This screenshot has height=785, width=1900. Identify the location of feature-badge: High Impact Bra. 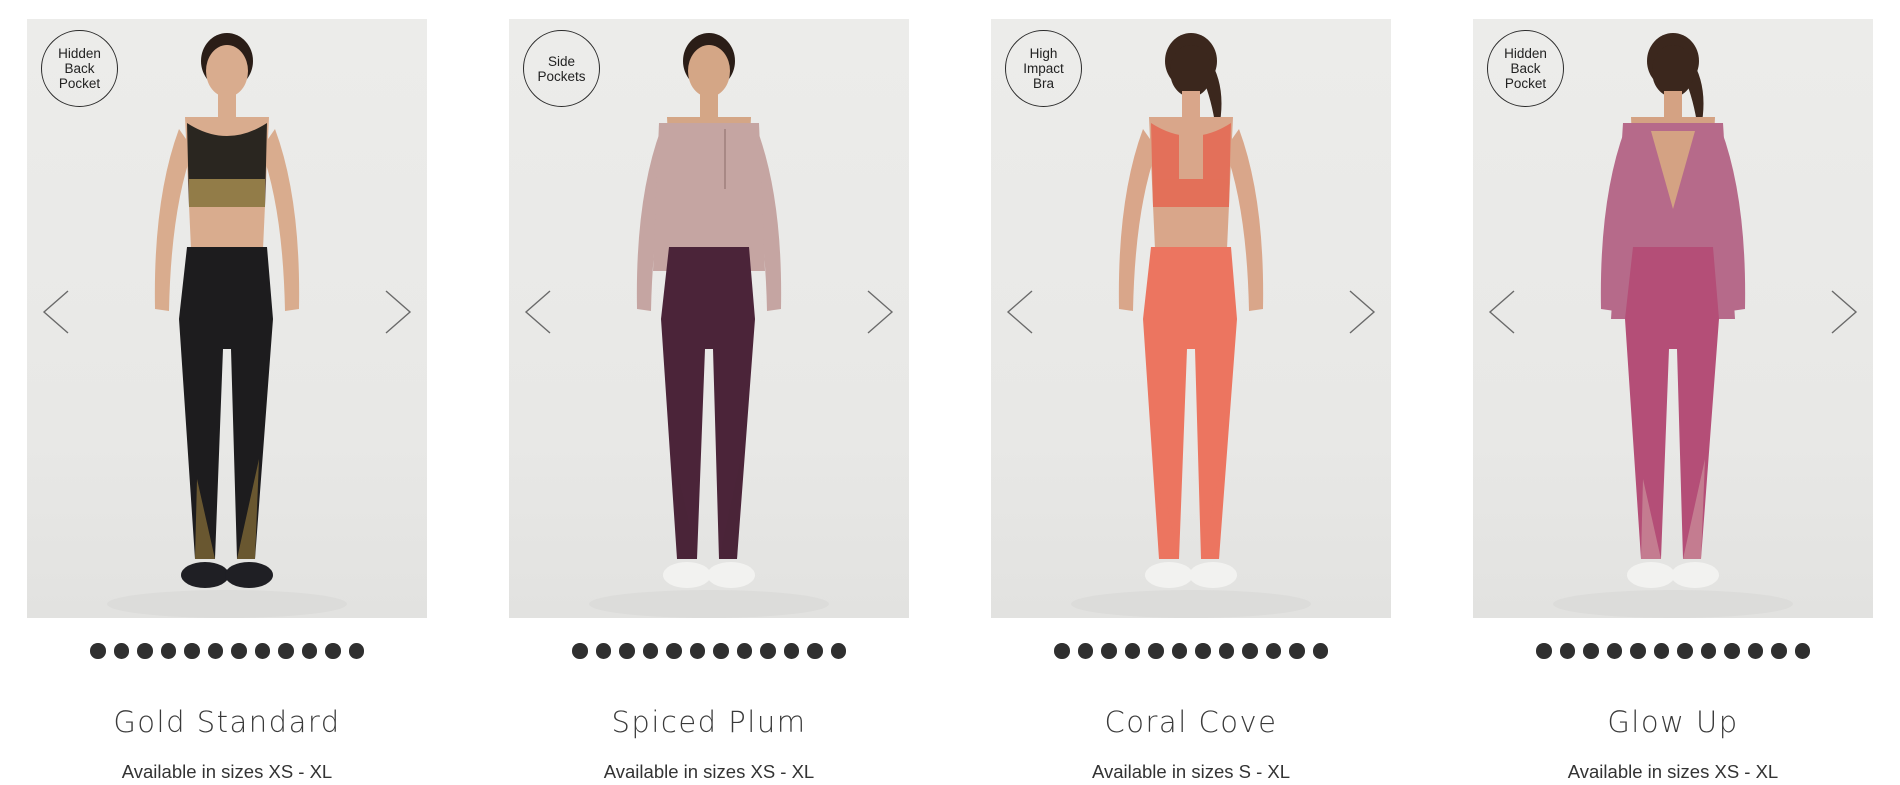
(1043, 68).